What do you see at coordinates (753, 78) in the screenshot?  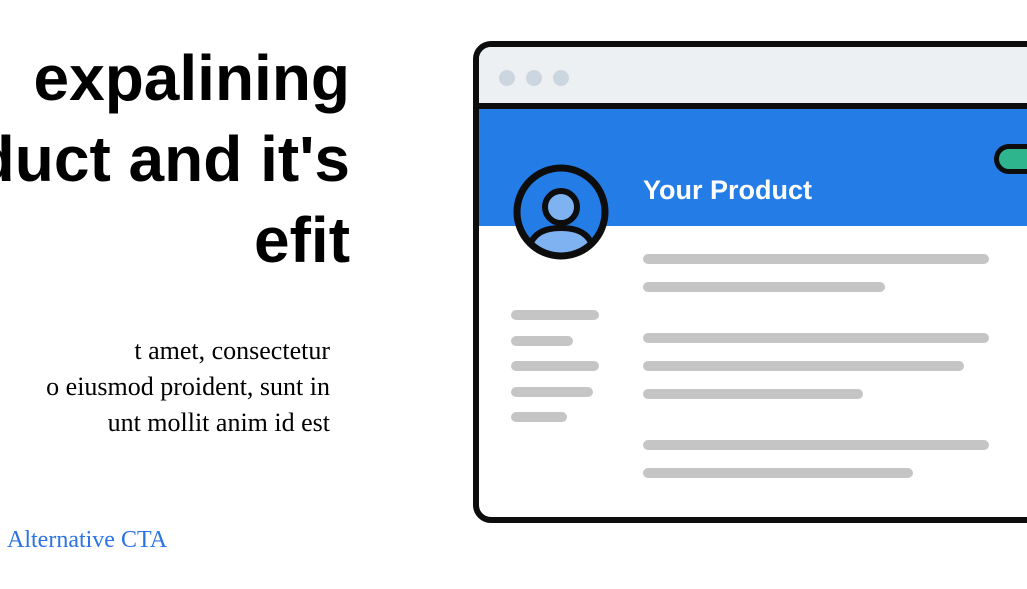 I see `browser-title-bar` at bounding box center [753, 78].